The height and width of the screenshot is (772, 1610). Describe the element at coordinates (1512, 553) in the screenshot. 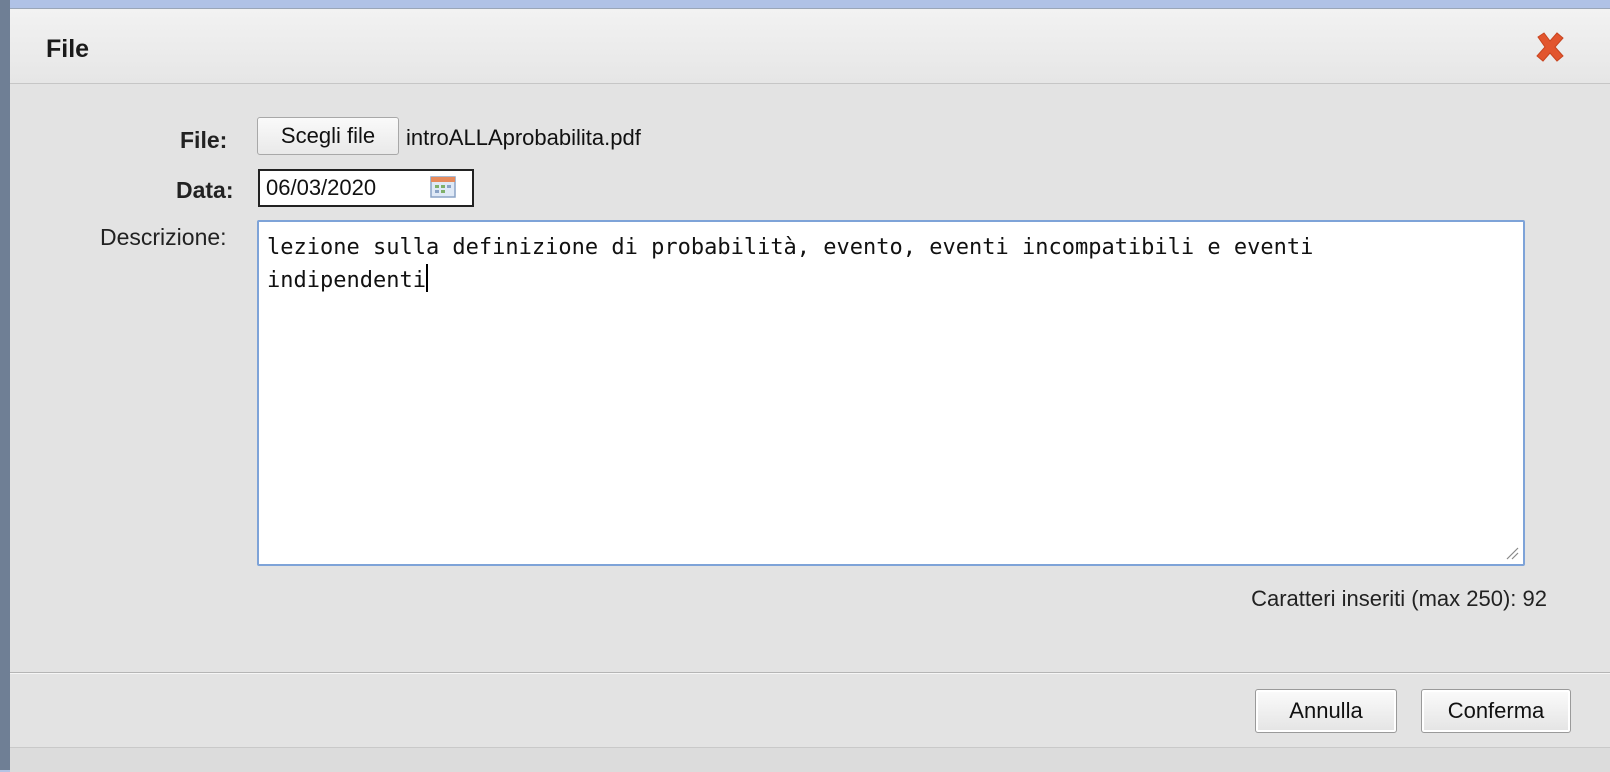

I see `resize-grip-icon` at that location.